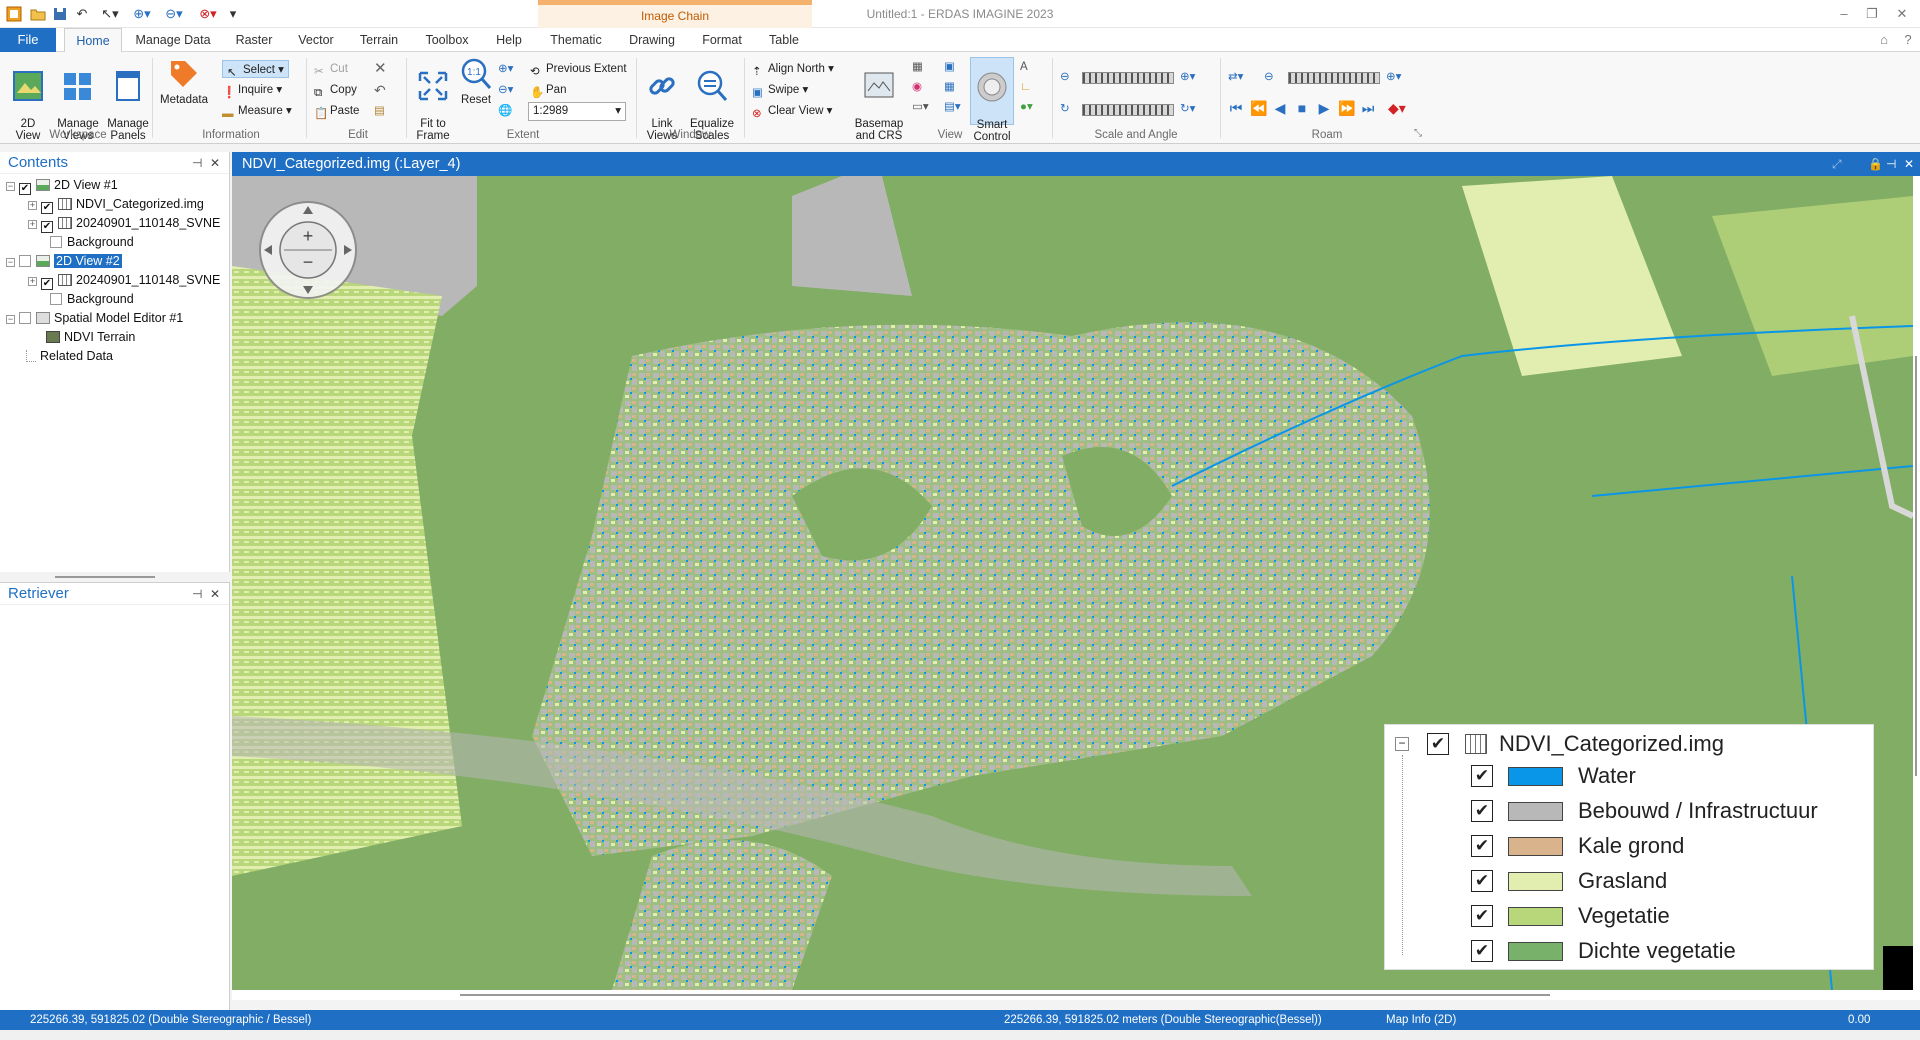 This screenshot has height=1040, width=1920. I want to click on tab-manage-data: Manage Data, so click(173, 40).